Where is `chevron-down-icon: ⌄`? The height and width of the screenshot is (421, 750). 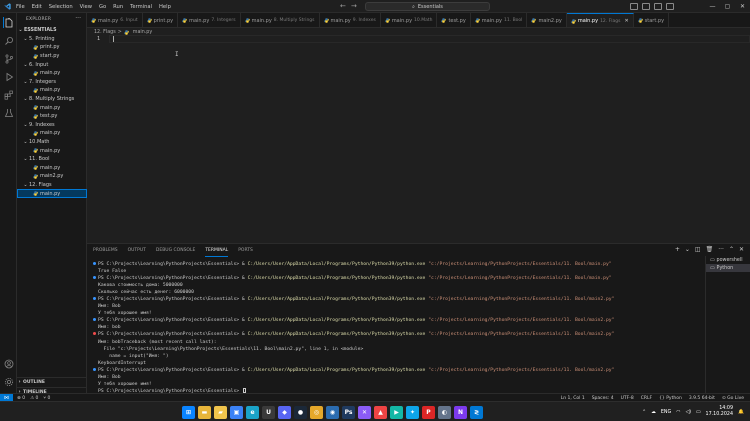 chevron-down-icon: ⌄ is located at coordinates (687, 249).